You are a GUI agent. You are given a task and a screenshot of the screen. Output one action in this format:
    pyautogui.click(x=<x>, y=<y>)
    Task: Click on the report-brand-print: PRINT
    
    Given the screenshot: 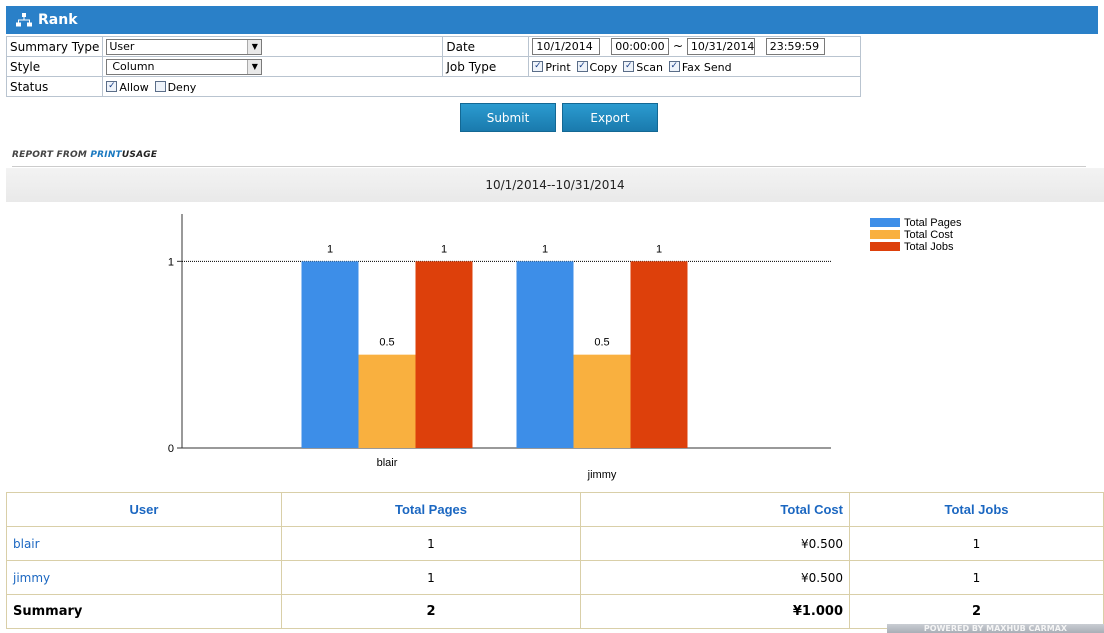 What is the action you would take?
    pyautogui.click(x=106, y=155)
    